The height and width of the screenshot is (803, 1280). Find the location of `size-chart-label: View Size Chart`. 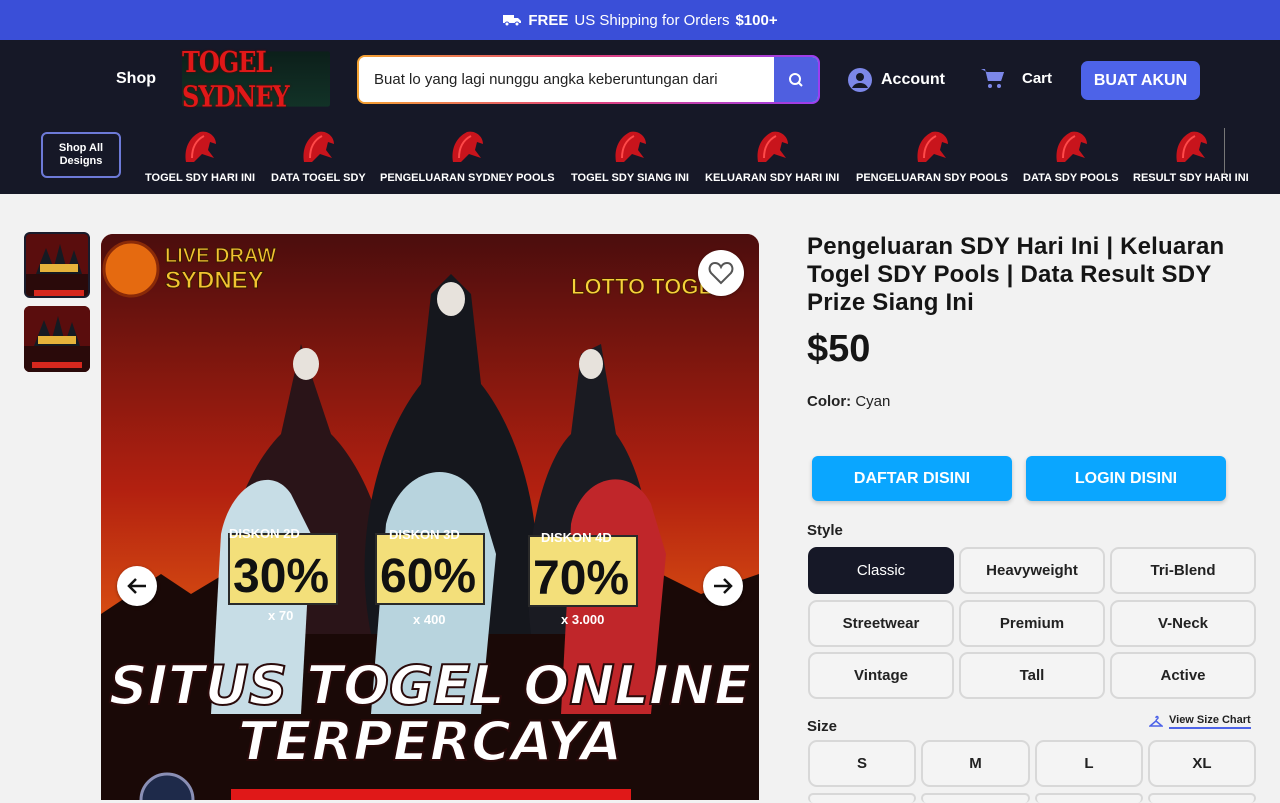

size-chart-label: View Size Chart is located at coordinates (1210, 721).